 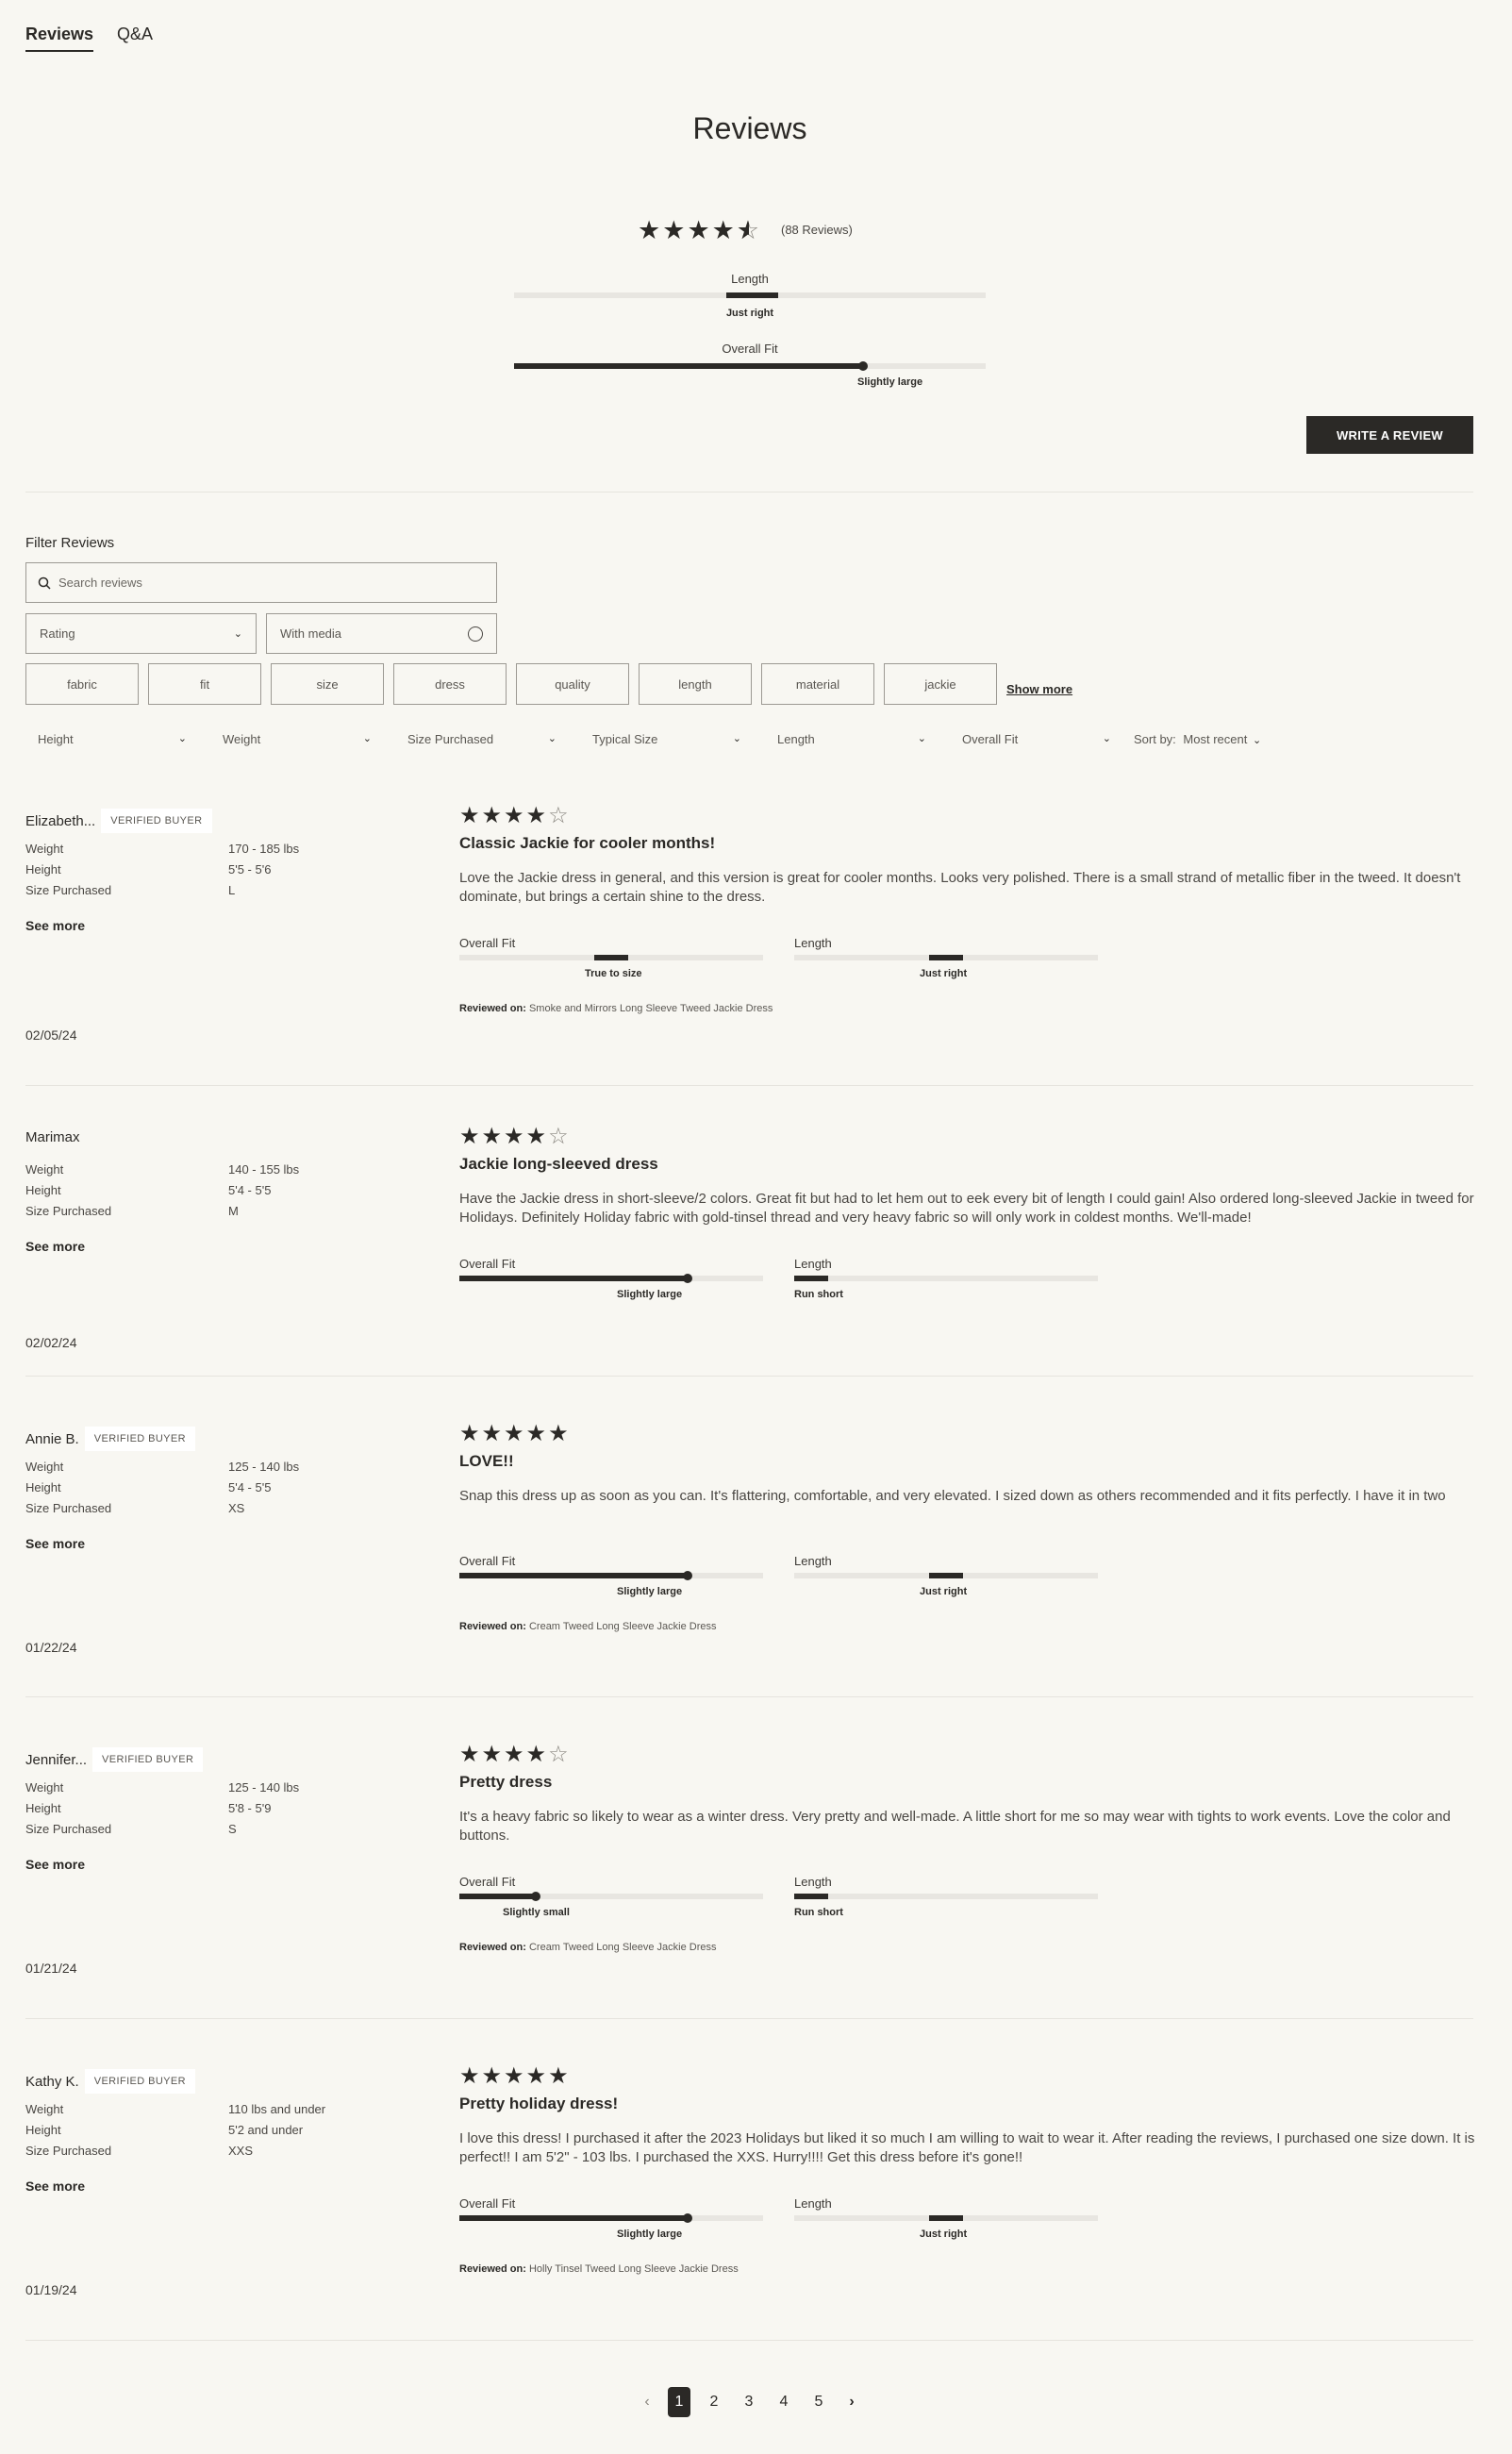 I want to click on filter-chip-fabric: fabric, so click(x=82, y=684).